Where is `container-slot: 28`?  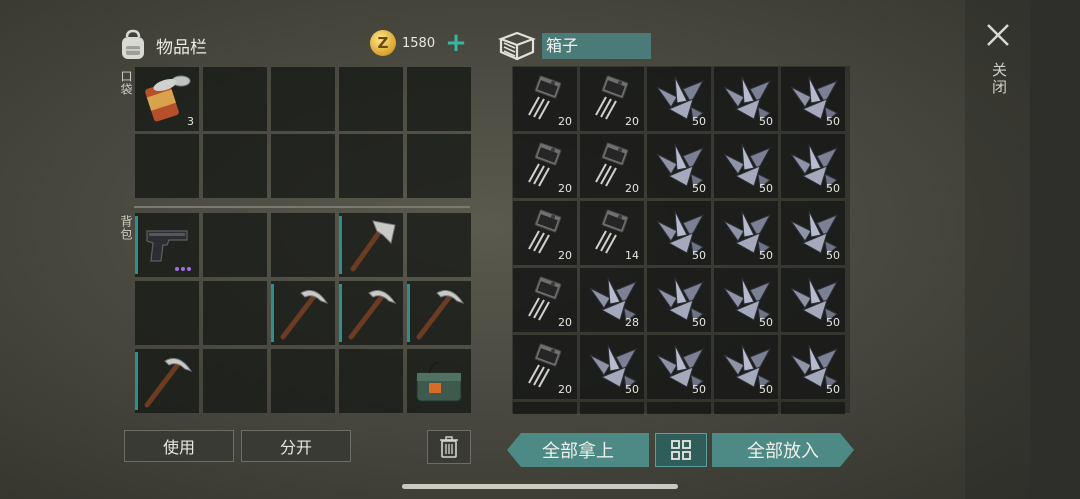
container-slot: 28 is located at coordinates (612, 300).